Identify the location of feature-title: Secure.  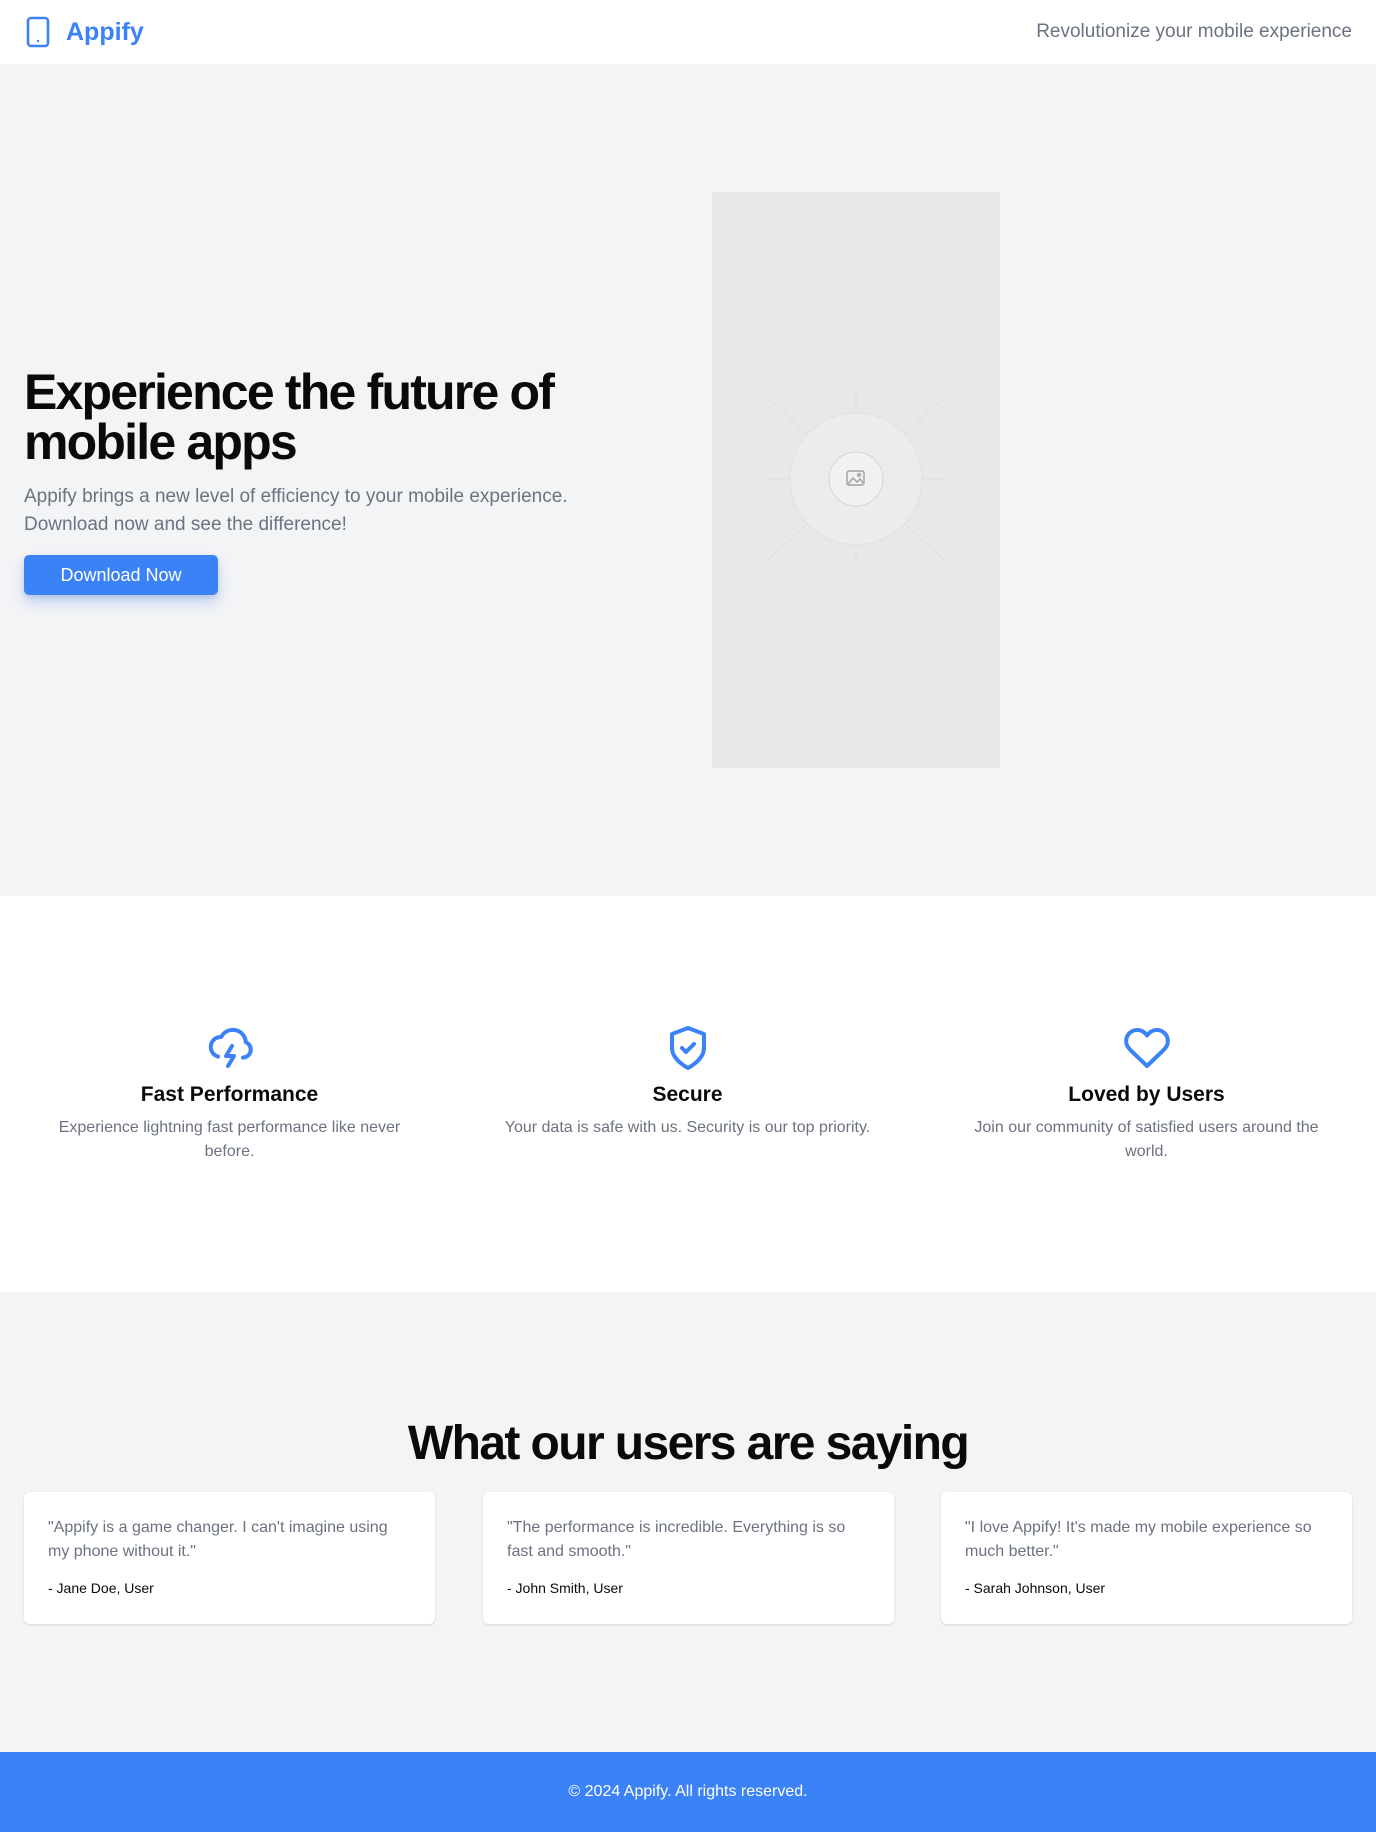
(687, 1094).